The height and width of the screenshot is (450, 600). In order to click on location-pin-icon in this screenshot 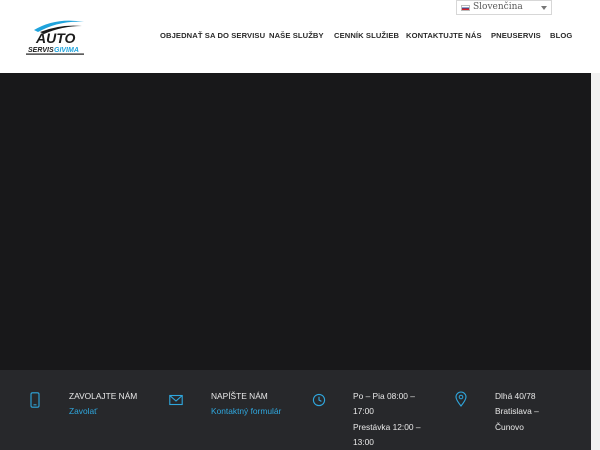, I will do `click(461, 399)`.